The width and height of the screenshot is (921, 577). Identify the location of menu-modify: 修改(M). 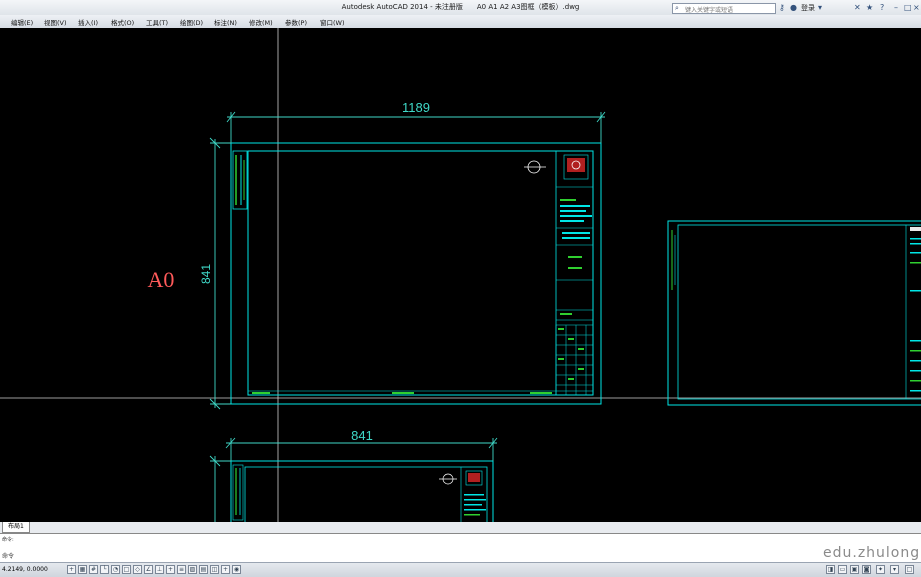
(261, 22).